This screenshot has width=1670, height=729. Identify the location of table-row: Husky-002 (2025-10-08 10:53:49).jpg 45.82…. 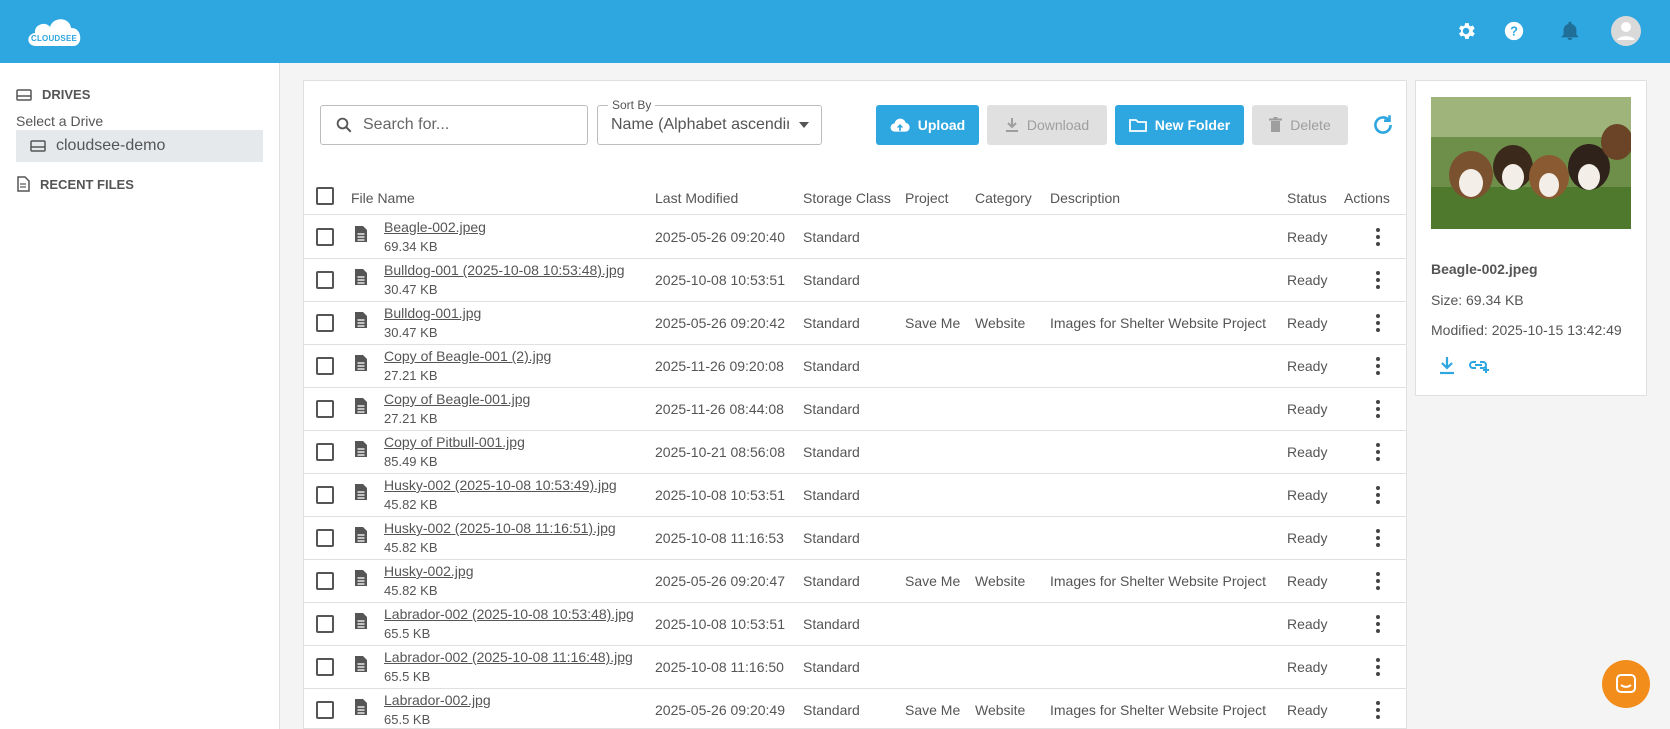
(855, 495).